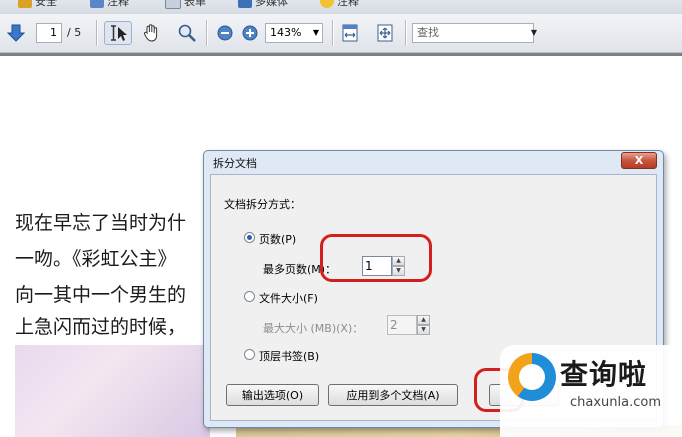  What do you see at coordinates (96, 259) in the screenshot?
I see `document-text-line: 一吻。《彩虹公主》` at bounding box center [96, 259].